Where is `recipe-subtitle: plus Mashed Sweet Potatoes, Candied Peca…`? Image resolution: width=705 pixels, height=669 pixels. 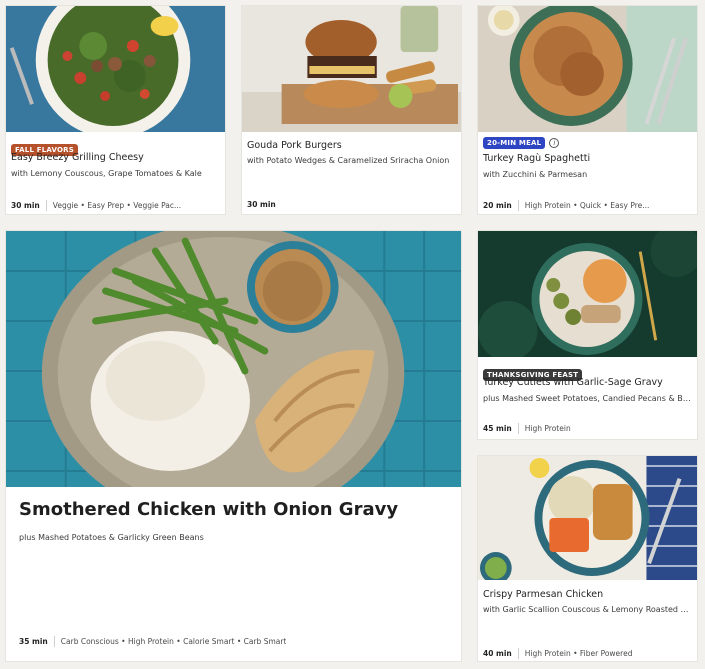 recipe-subtitle: plus Mashed Sweet Potatoes, Candied Peca… is located at coordinates (587, 398).